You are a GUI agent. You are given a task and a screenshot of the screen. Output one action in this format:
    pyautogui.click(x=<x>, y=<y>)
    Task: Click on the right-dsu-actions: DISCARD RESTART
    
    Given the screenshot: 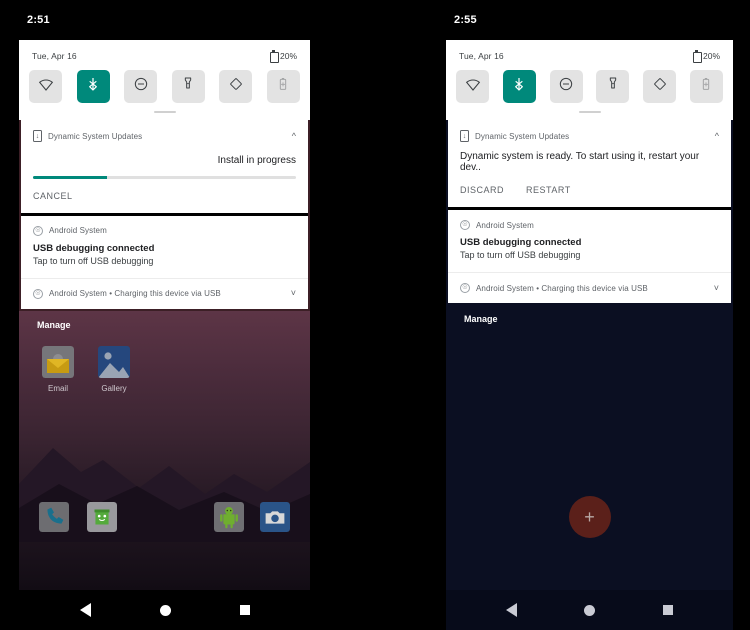 What is the action you would take?
    pyautogui.click(x=589, y=190)
    